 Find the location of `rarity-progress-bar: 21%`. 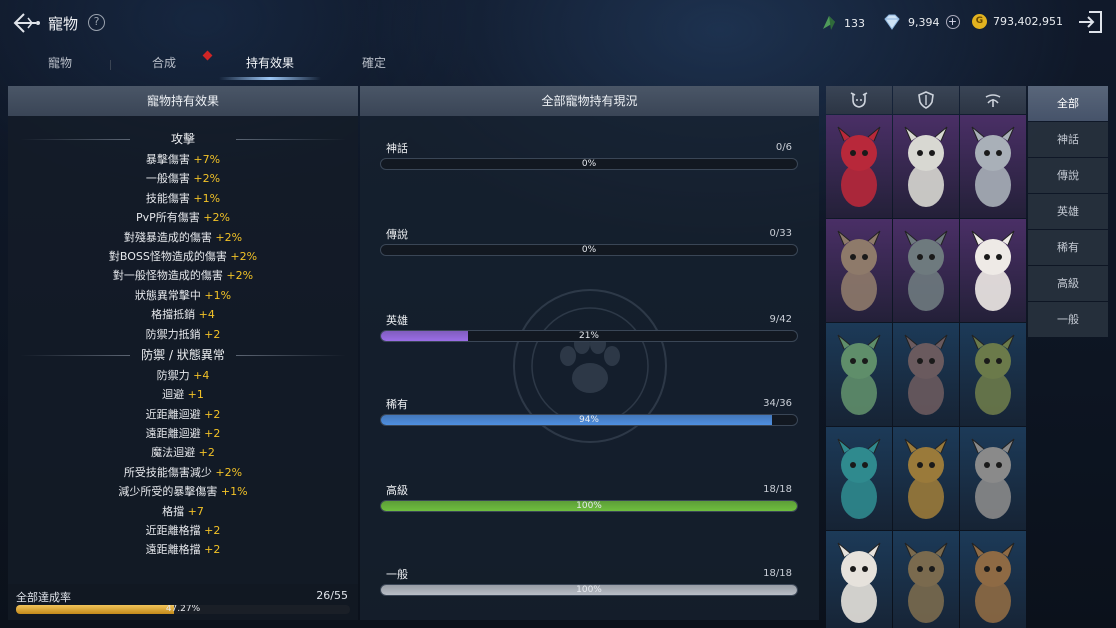

rarity-progress-bar: 21% is located at coordinates (589, 336).